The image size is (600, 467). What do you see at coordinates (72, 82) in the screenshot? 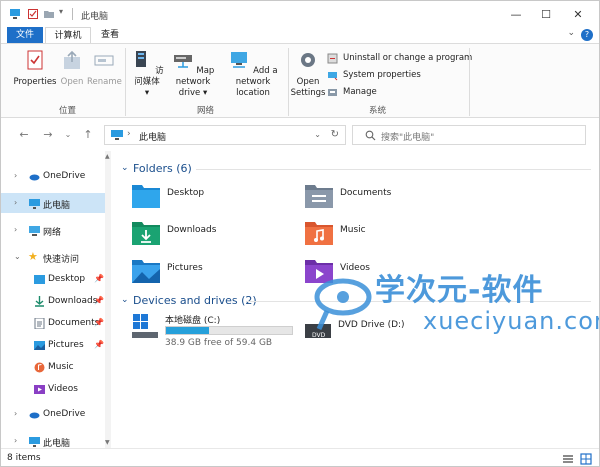
I see `open-label: Open` at bounding box center [72, 82].